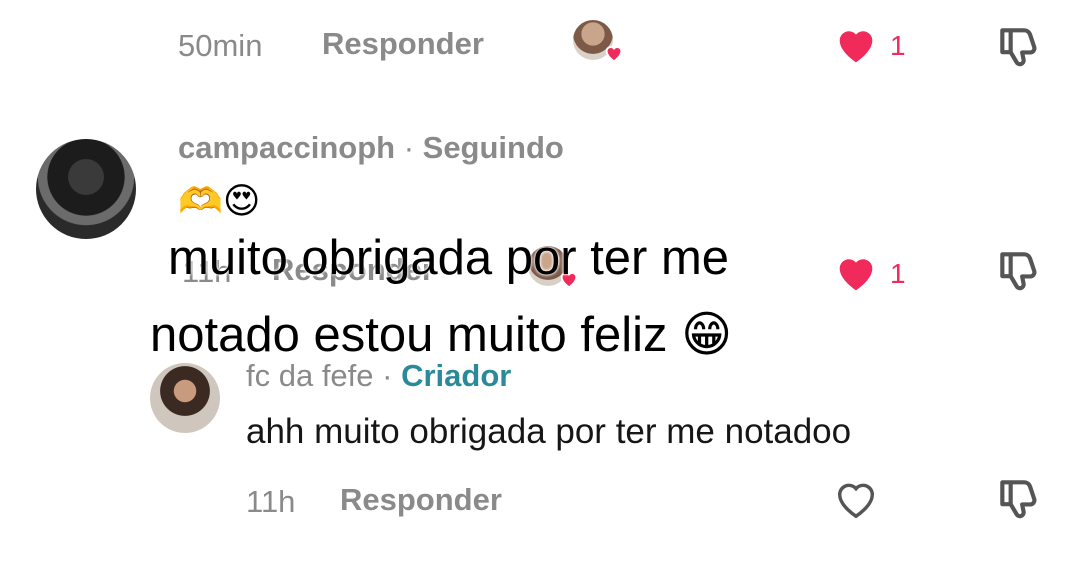 The width and height of the screenshot is (1080, 576). What do you see at coordinates (601, 44) in the screenshot?
I see `creator-liked-avatar-icon` at bounding box center [601, 44].